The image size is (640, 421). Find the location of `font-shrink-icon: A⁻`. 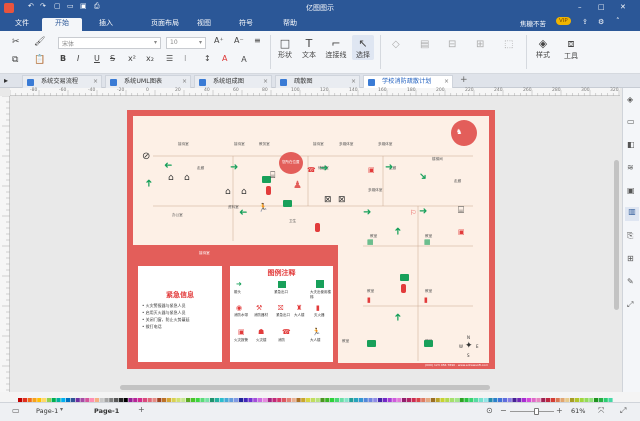

font-shrink-icon: A⁻ is located at coordinates (239, 40).